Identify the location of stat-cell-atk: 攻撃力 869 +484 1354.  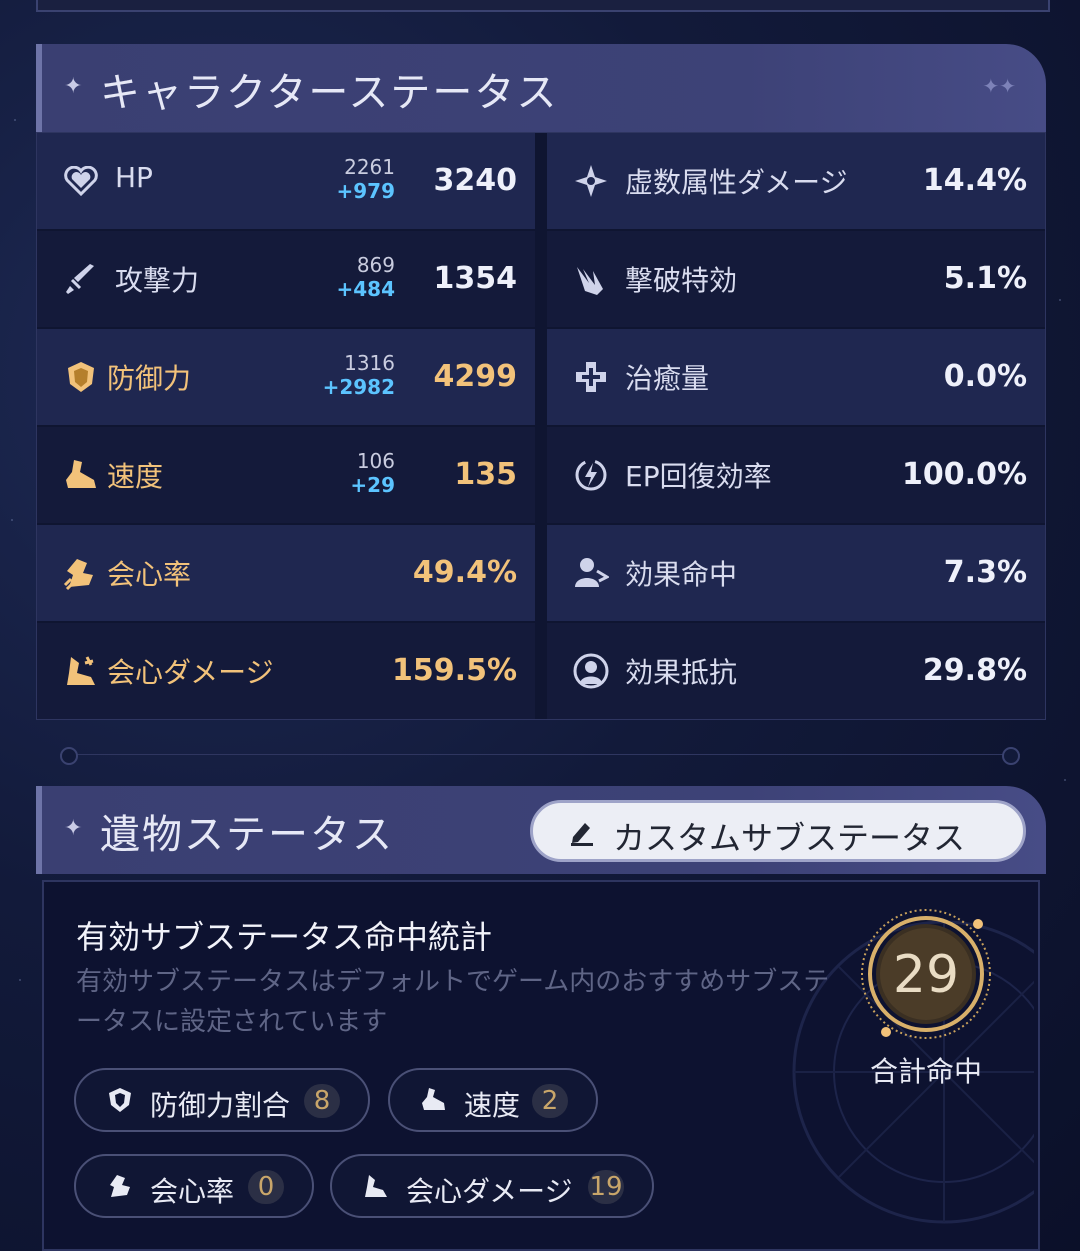
(286, 279).